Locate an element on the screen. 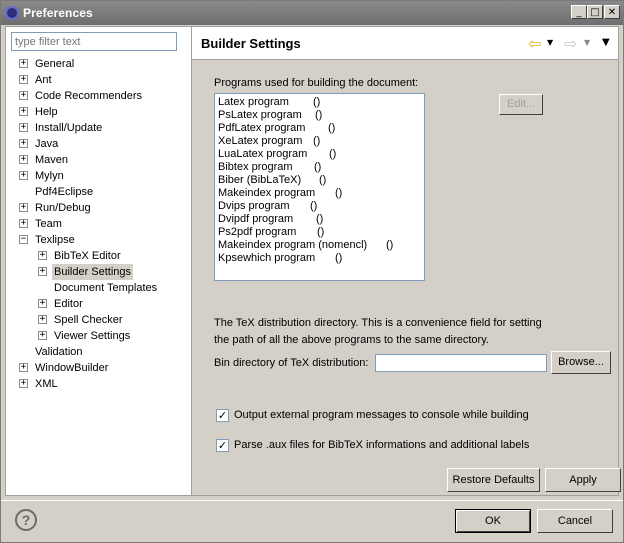 Image resolution: width=624 pixels, height=543 pixels. program-row: Dvips program () is located at coordinates (318, 206).